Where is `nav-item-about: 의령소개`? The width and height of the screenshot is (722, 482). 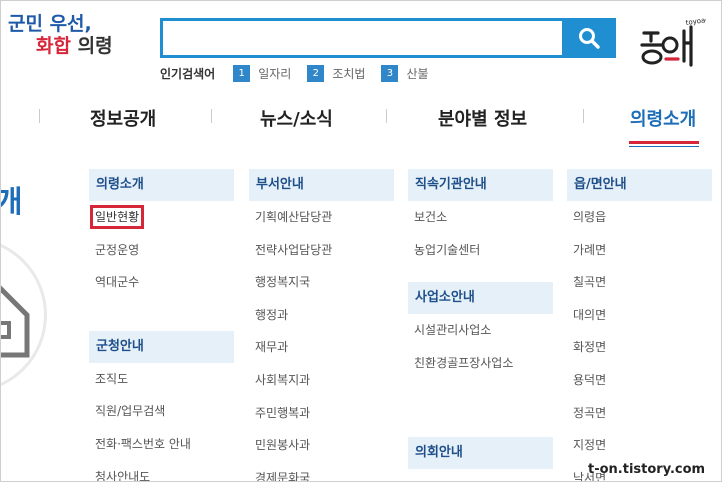
nav-item-about: 의령소개 is located at coordinates (663, 118).